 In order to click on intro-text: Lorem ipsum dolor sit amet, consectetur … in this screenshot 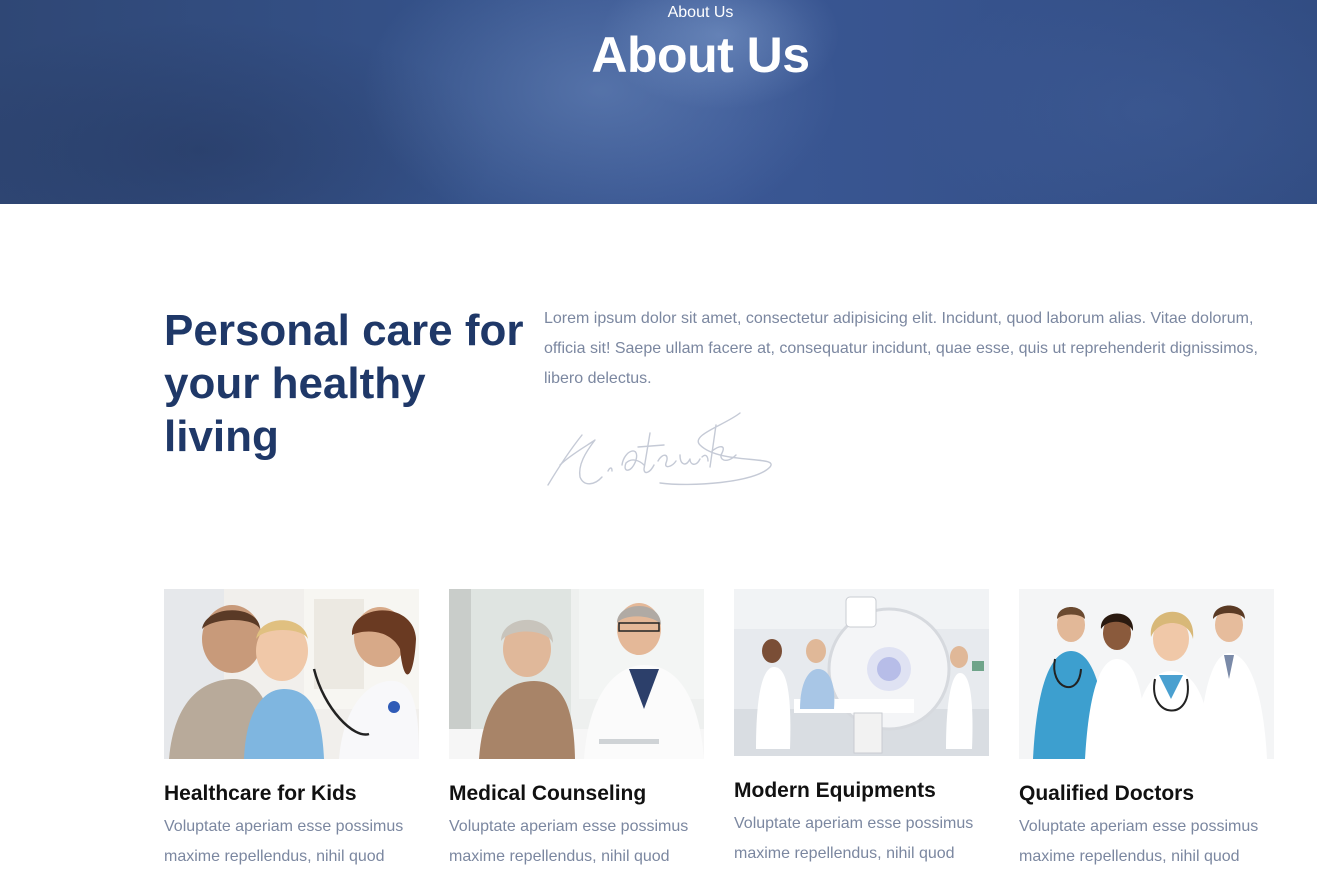, I will do `click(901, 348)`.